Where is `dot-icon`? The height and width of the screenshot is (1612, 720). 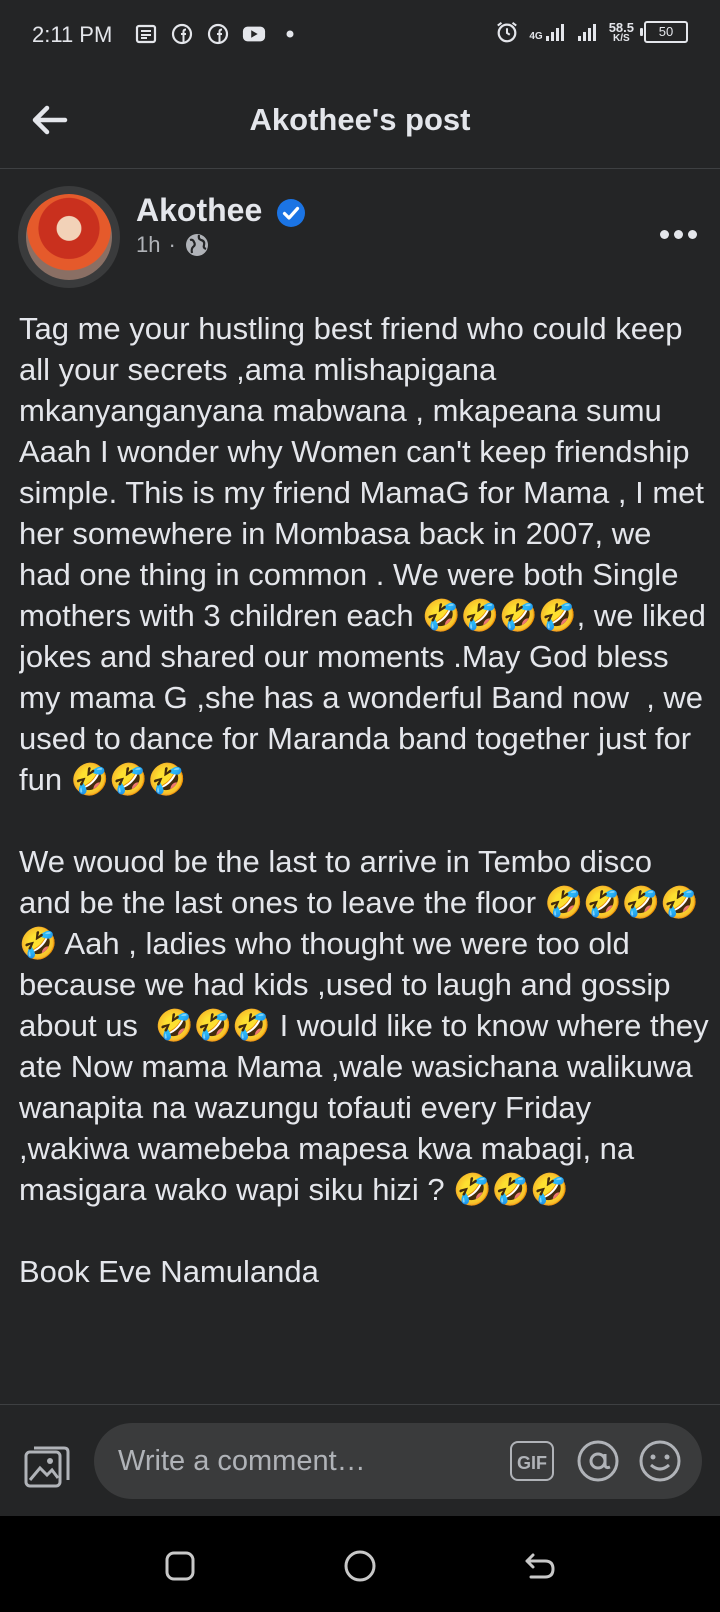
dot-icon is located at coordinates (290, 34).